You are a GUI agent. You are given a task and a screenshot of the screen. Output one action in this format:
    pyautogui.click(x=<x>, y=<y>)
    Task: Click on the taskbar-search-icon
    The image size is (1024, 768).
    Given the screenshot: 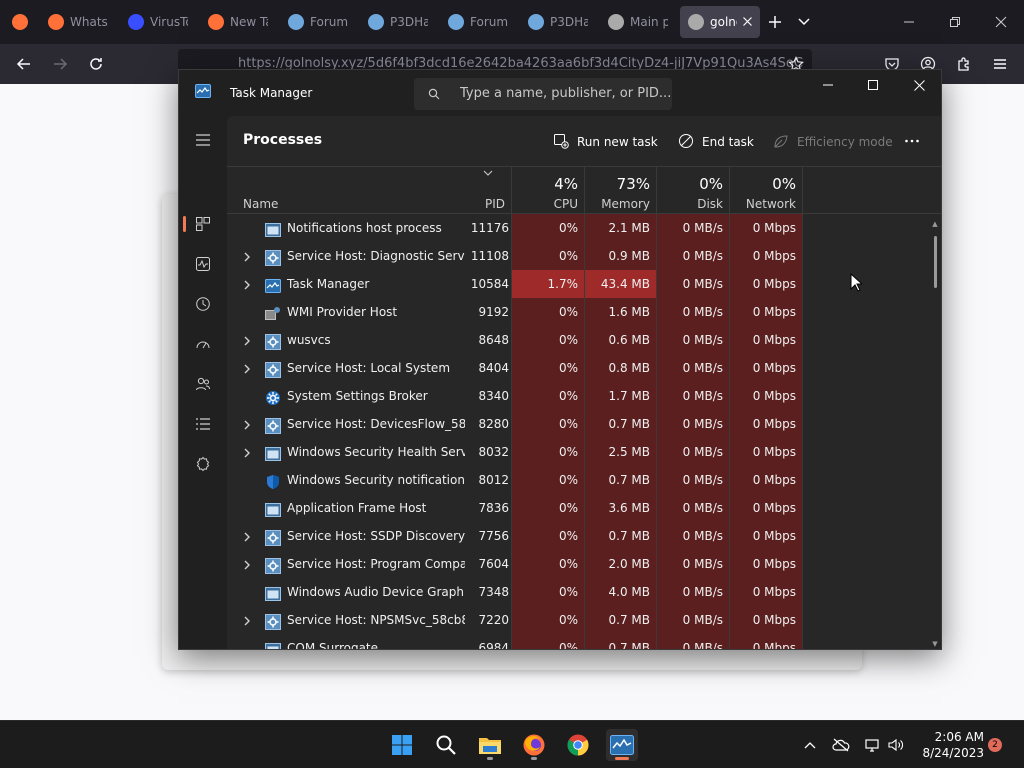 What is the action you would take?
    pyautogui.click(x=446, y=745)
    